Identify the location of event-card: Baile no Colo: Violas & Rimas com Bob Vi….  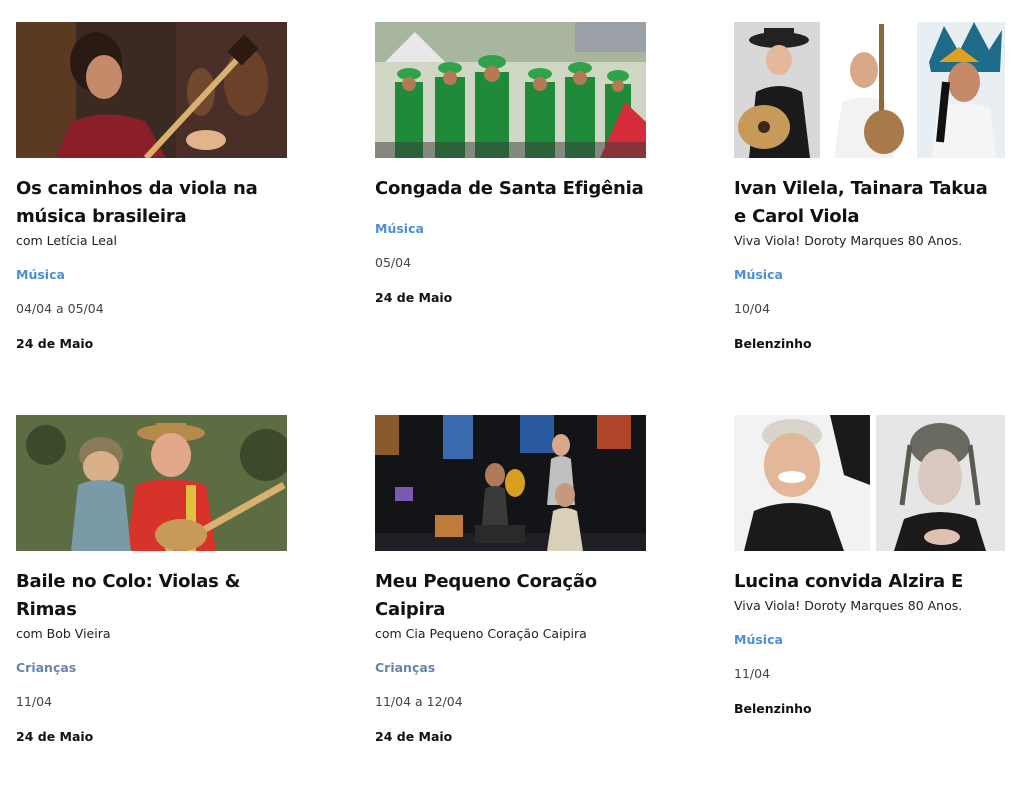
(151, 600).